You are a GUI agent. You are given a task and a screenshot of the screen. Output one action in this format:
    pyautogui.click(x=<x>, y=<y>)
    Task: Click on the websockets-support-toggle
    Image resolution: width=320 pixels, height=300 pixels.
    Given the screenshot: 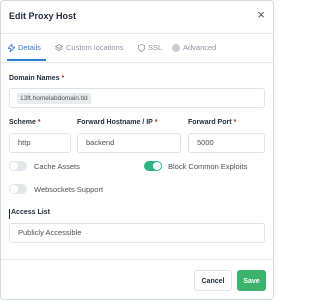 What is the action you would take?
    pyautogui.click(x=18, y=189)
    